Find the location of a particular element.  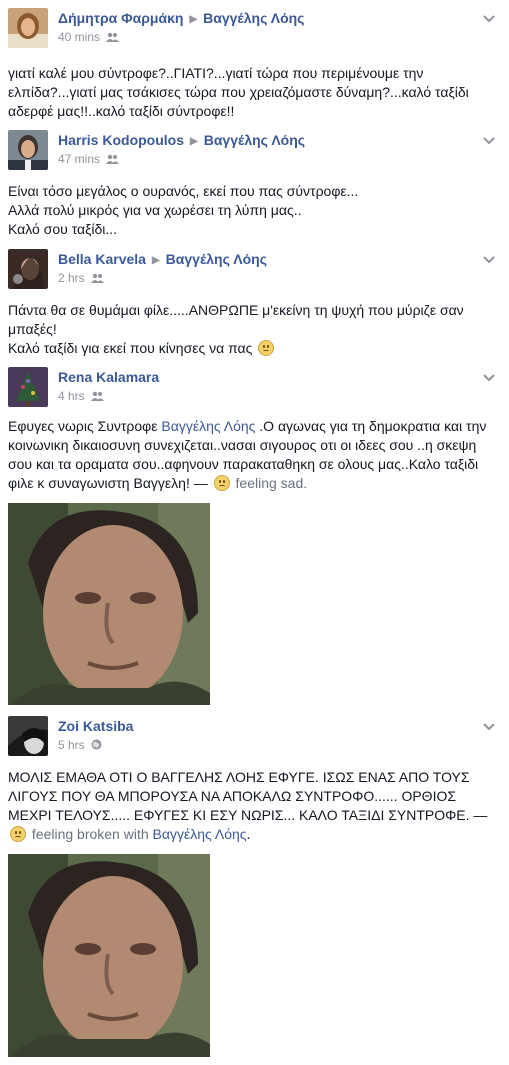

author-name: Rena Kalamara is located at coordinates (108, 377).